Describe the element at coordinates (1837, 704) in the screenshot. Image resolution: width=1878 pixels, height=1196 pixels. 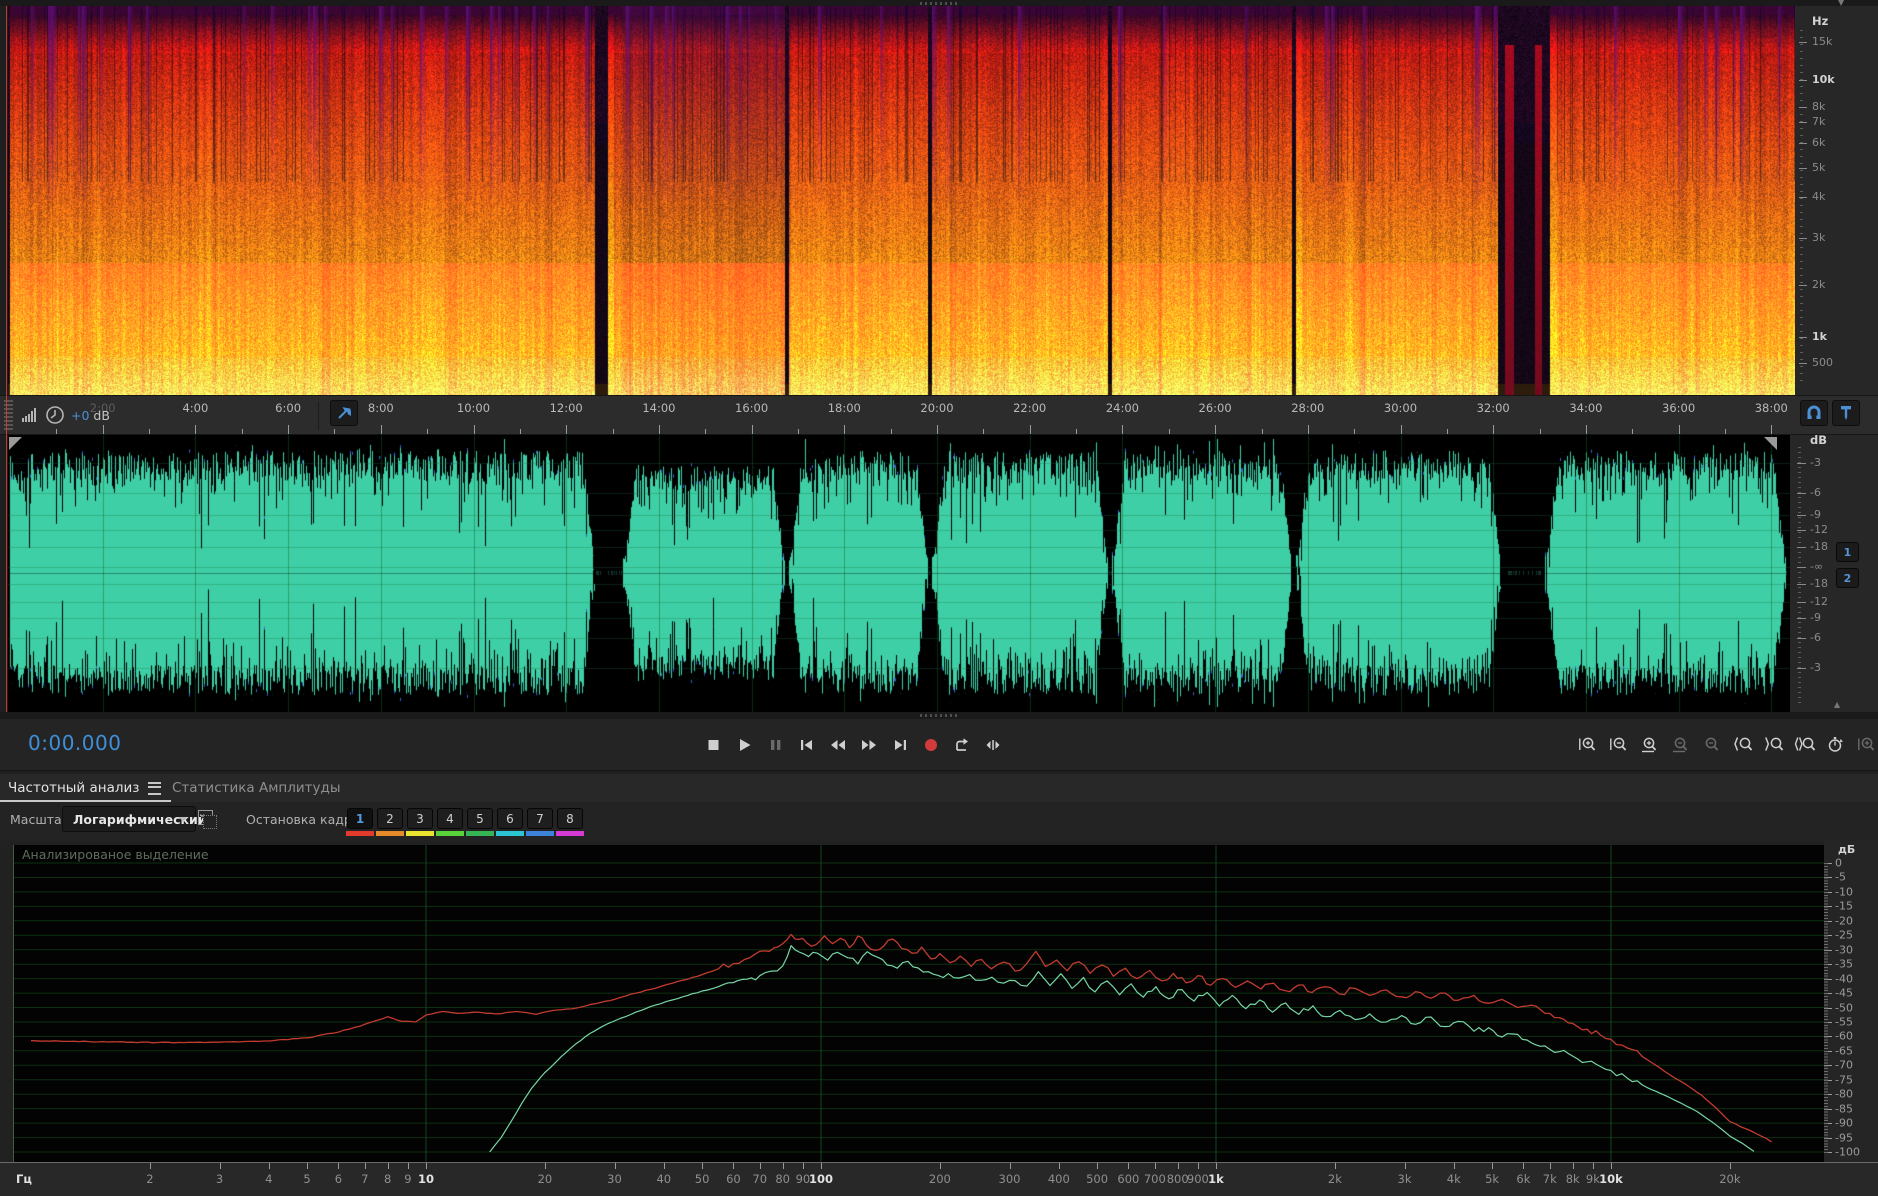
I see `ruler-scroll-down-icon: ▲` at that location.